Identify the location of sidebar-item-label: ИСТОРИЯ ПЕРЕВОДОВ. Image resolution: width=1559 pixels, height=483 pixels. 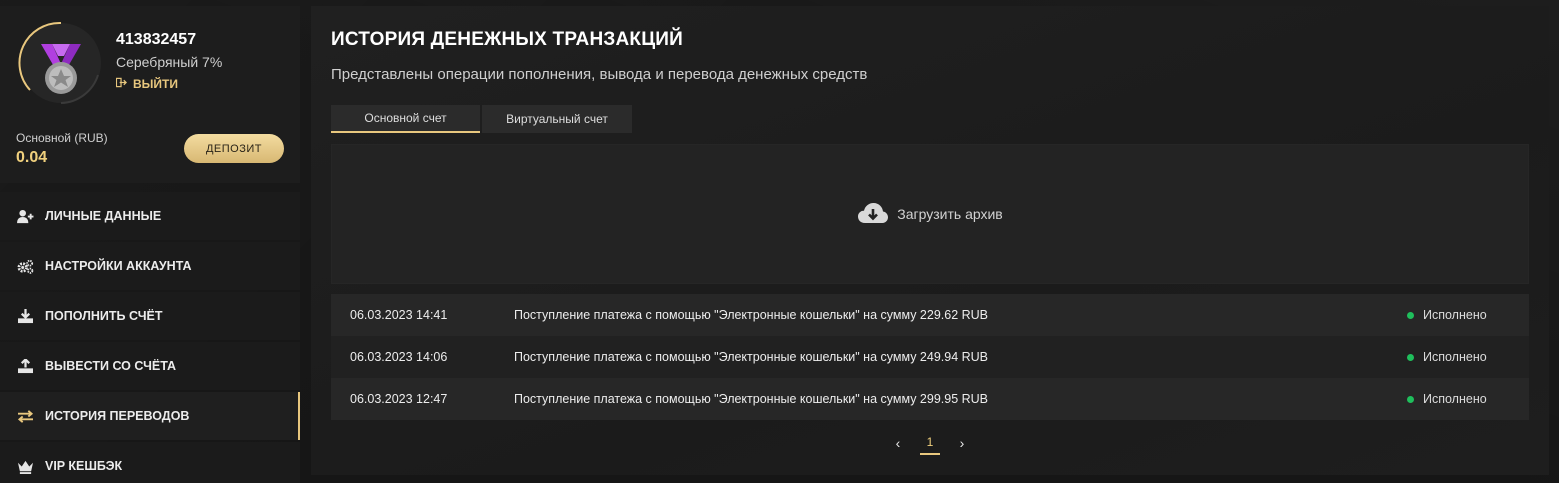
(117, 416).